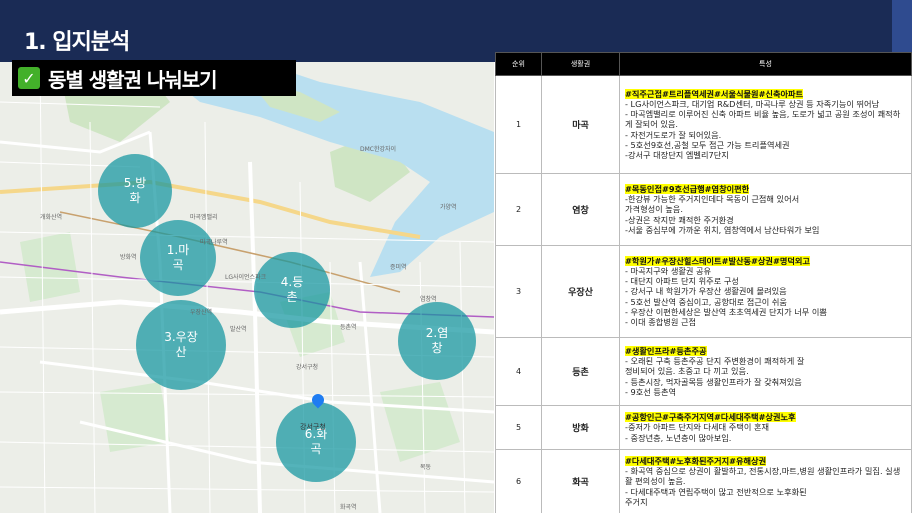 This screenshot has width=912, height=513. Describe the element at coordinates (238, 329) in the screenshot. I see `map-place-label: 발산역` at that location.